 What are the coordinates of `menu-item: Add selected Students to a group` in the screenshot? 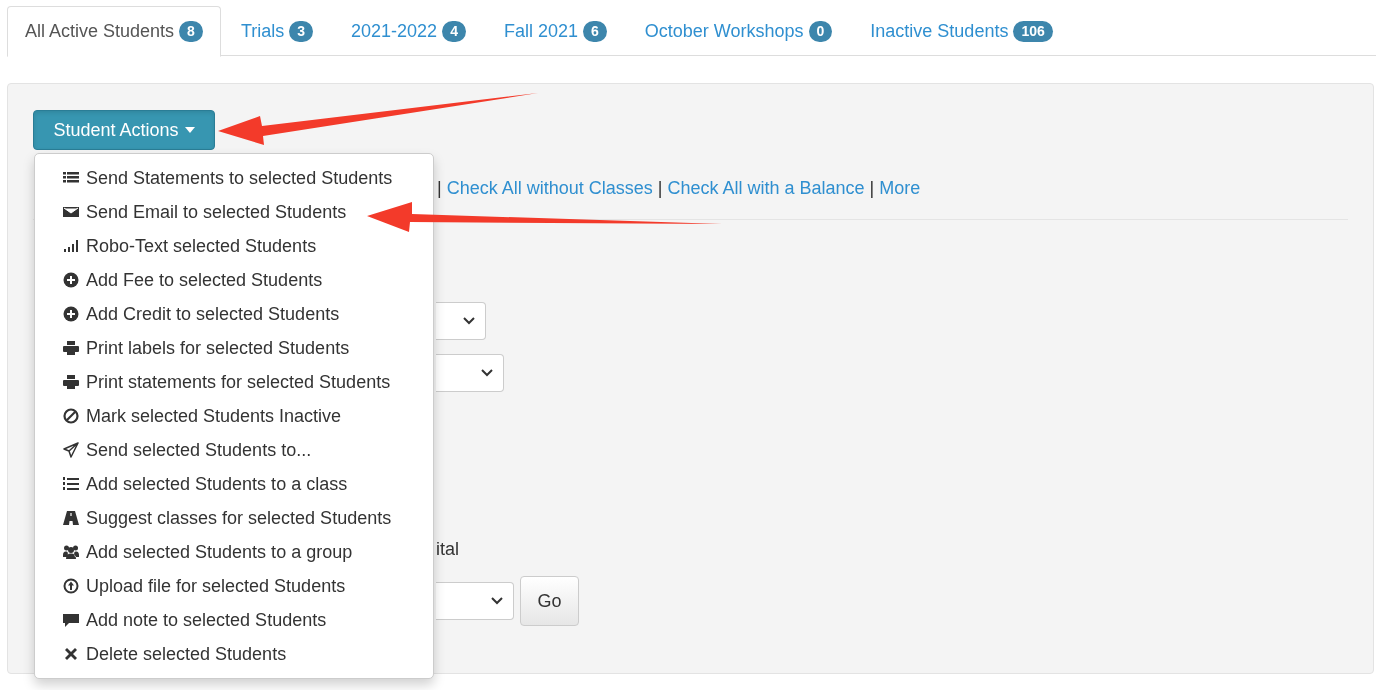 It's located at (234, 552).